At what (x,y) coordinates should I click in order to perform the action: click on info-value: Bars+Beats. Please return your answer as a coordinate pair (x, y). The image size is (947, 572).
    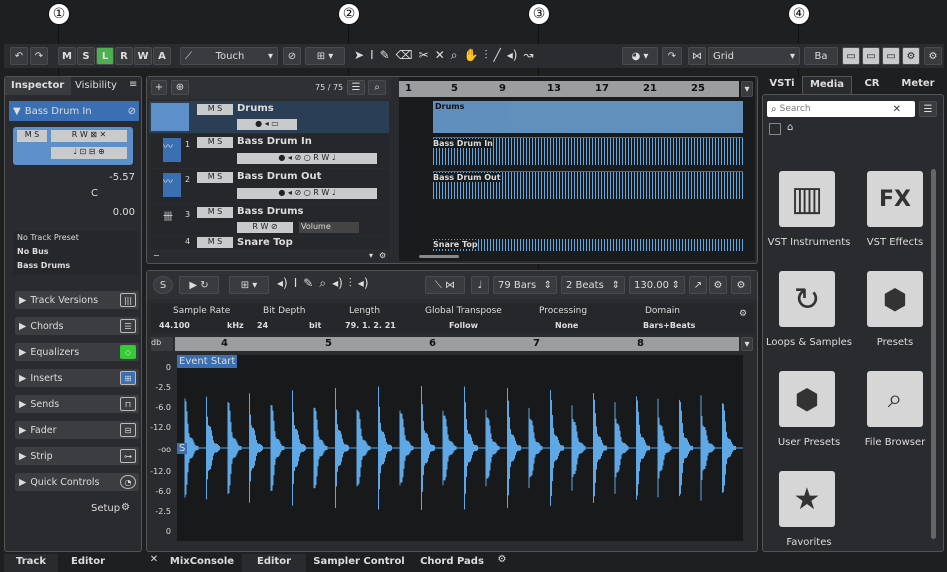
    Looking at the image, I should click on (669, 325).